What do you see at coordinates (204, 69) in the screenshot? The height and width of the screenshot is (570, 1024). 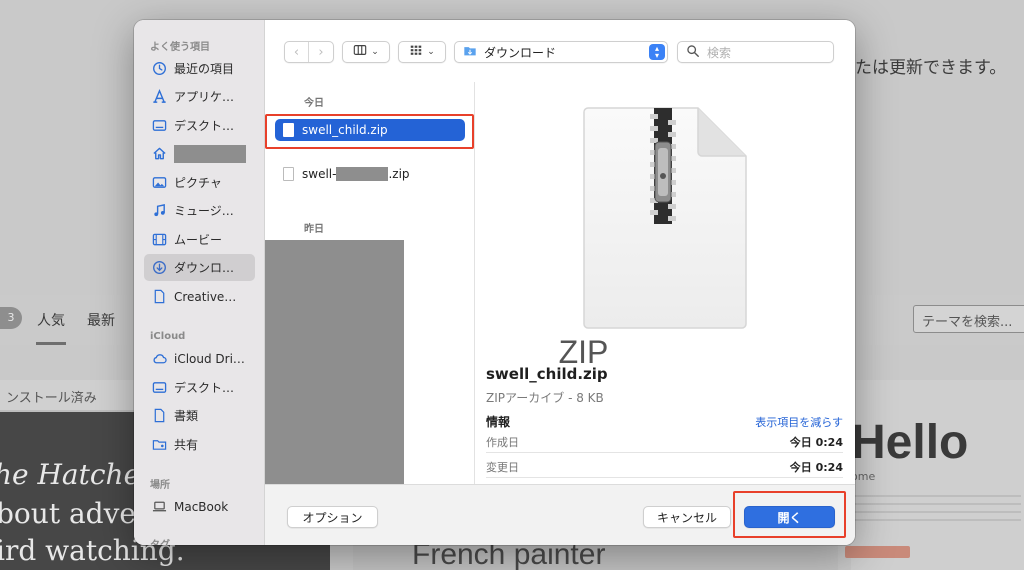 I see `sidebar-item-label: 最近の項目` at bounding box center [204, 69].